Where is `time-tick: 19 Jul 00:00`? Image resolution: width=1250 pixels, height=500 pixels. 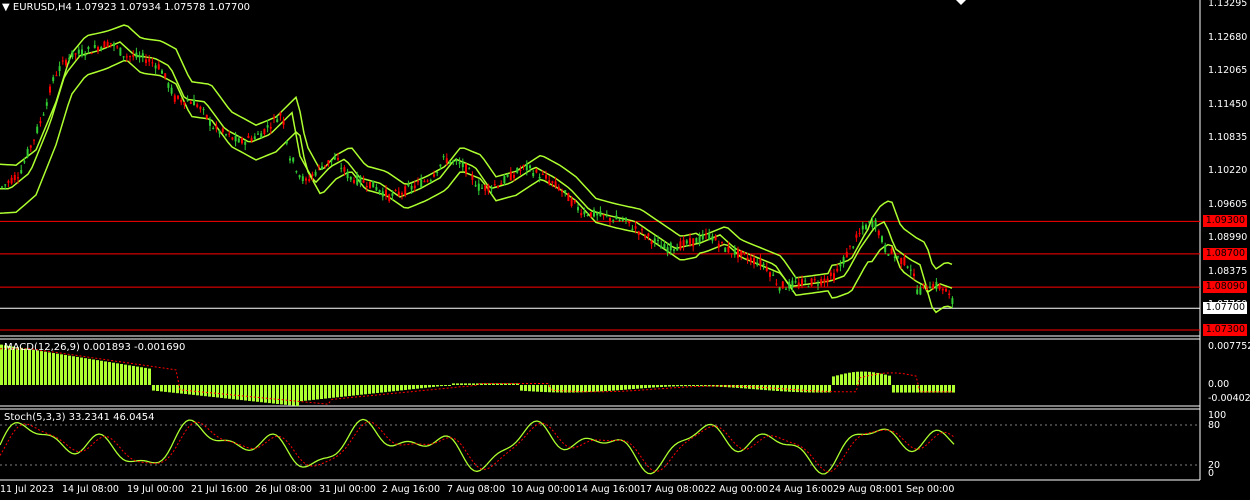 time-tick: 19 Jul 00:00 is located at coordinates (155, 489).